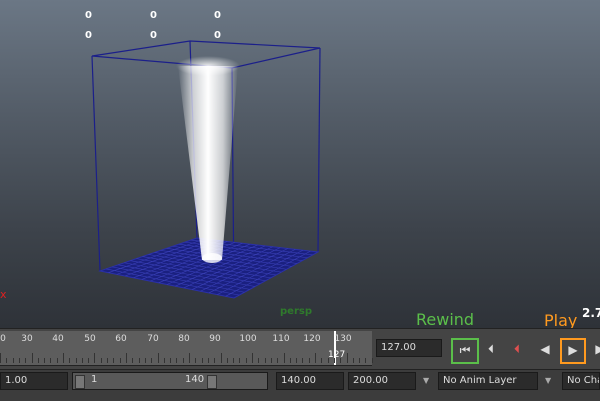 Image resolution: width=600 pixels, height=401 pixels. I want to click on timeline-tick-label: 80, so click(184, 339).